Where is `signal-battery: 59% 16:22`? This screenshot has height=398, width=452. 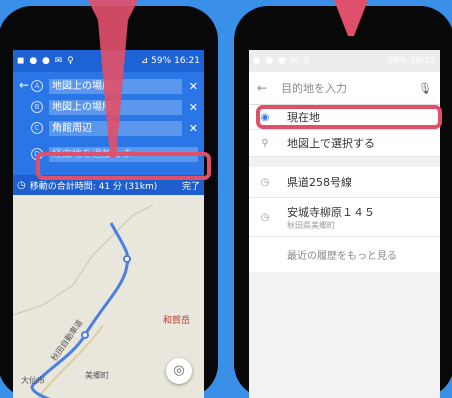
signal-battery: 59% 16:22 is located at coordinates (411, 61).